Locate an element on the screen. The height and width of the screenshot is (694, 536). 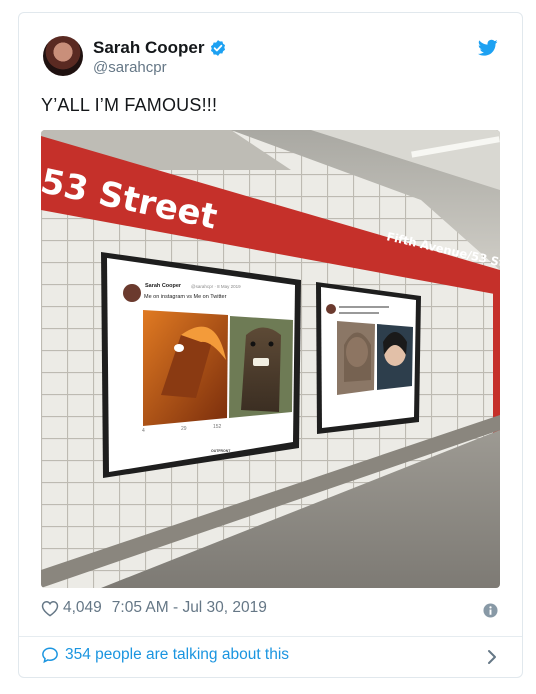
author-name: Sarah Cooper is located at coordinates (148, 48).